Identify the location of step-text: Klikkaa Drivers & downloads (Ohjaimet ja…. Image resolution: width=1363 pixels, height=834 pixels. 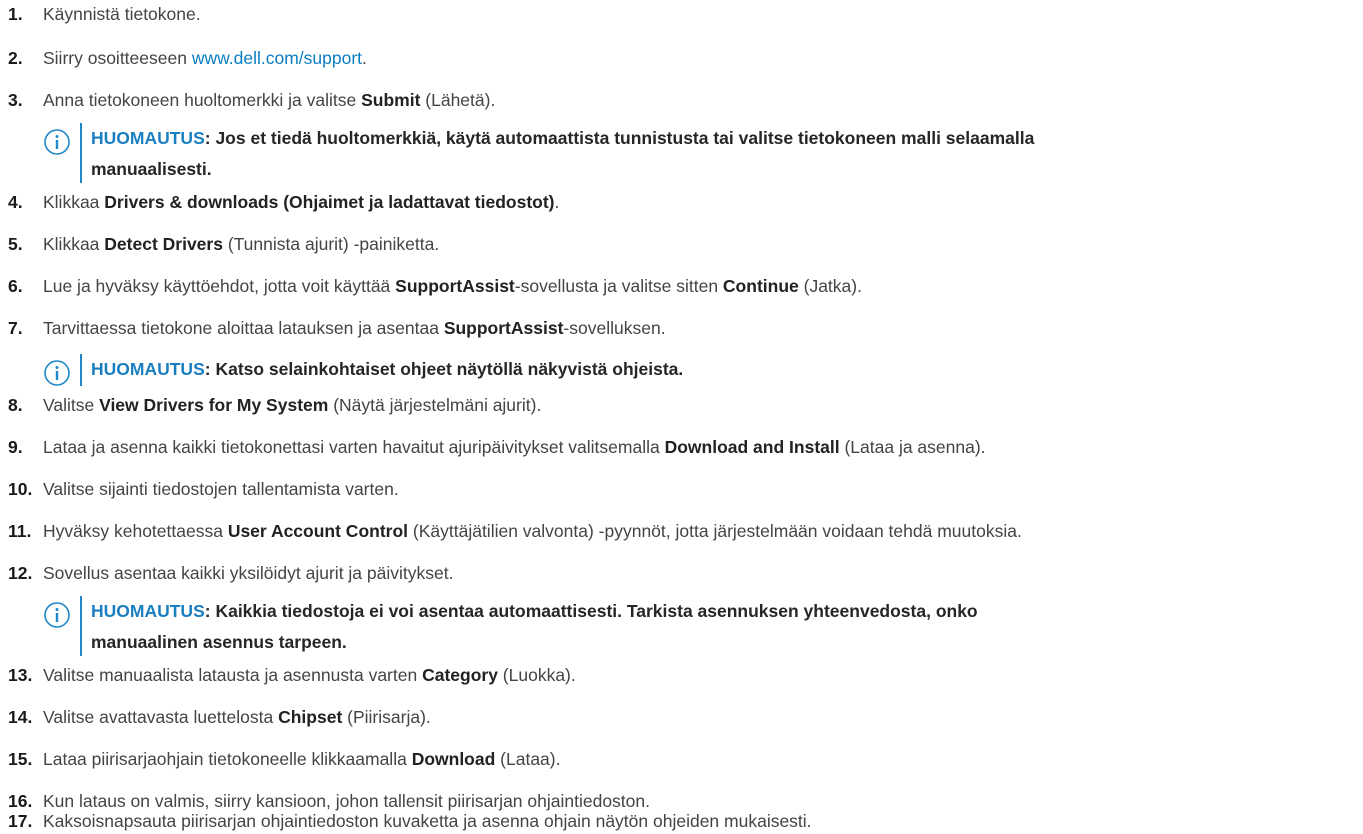
(301, 202).